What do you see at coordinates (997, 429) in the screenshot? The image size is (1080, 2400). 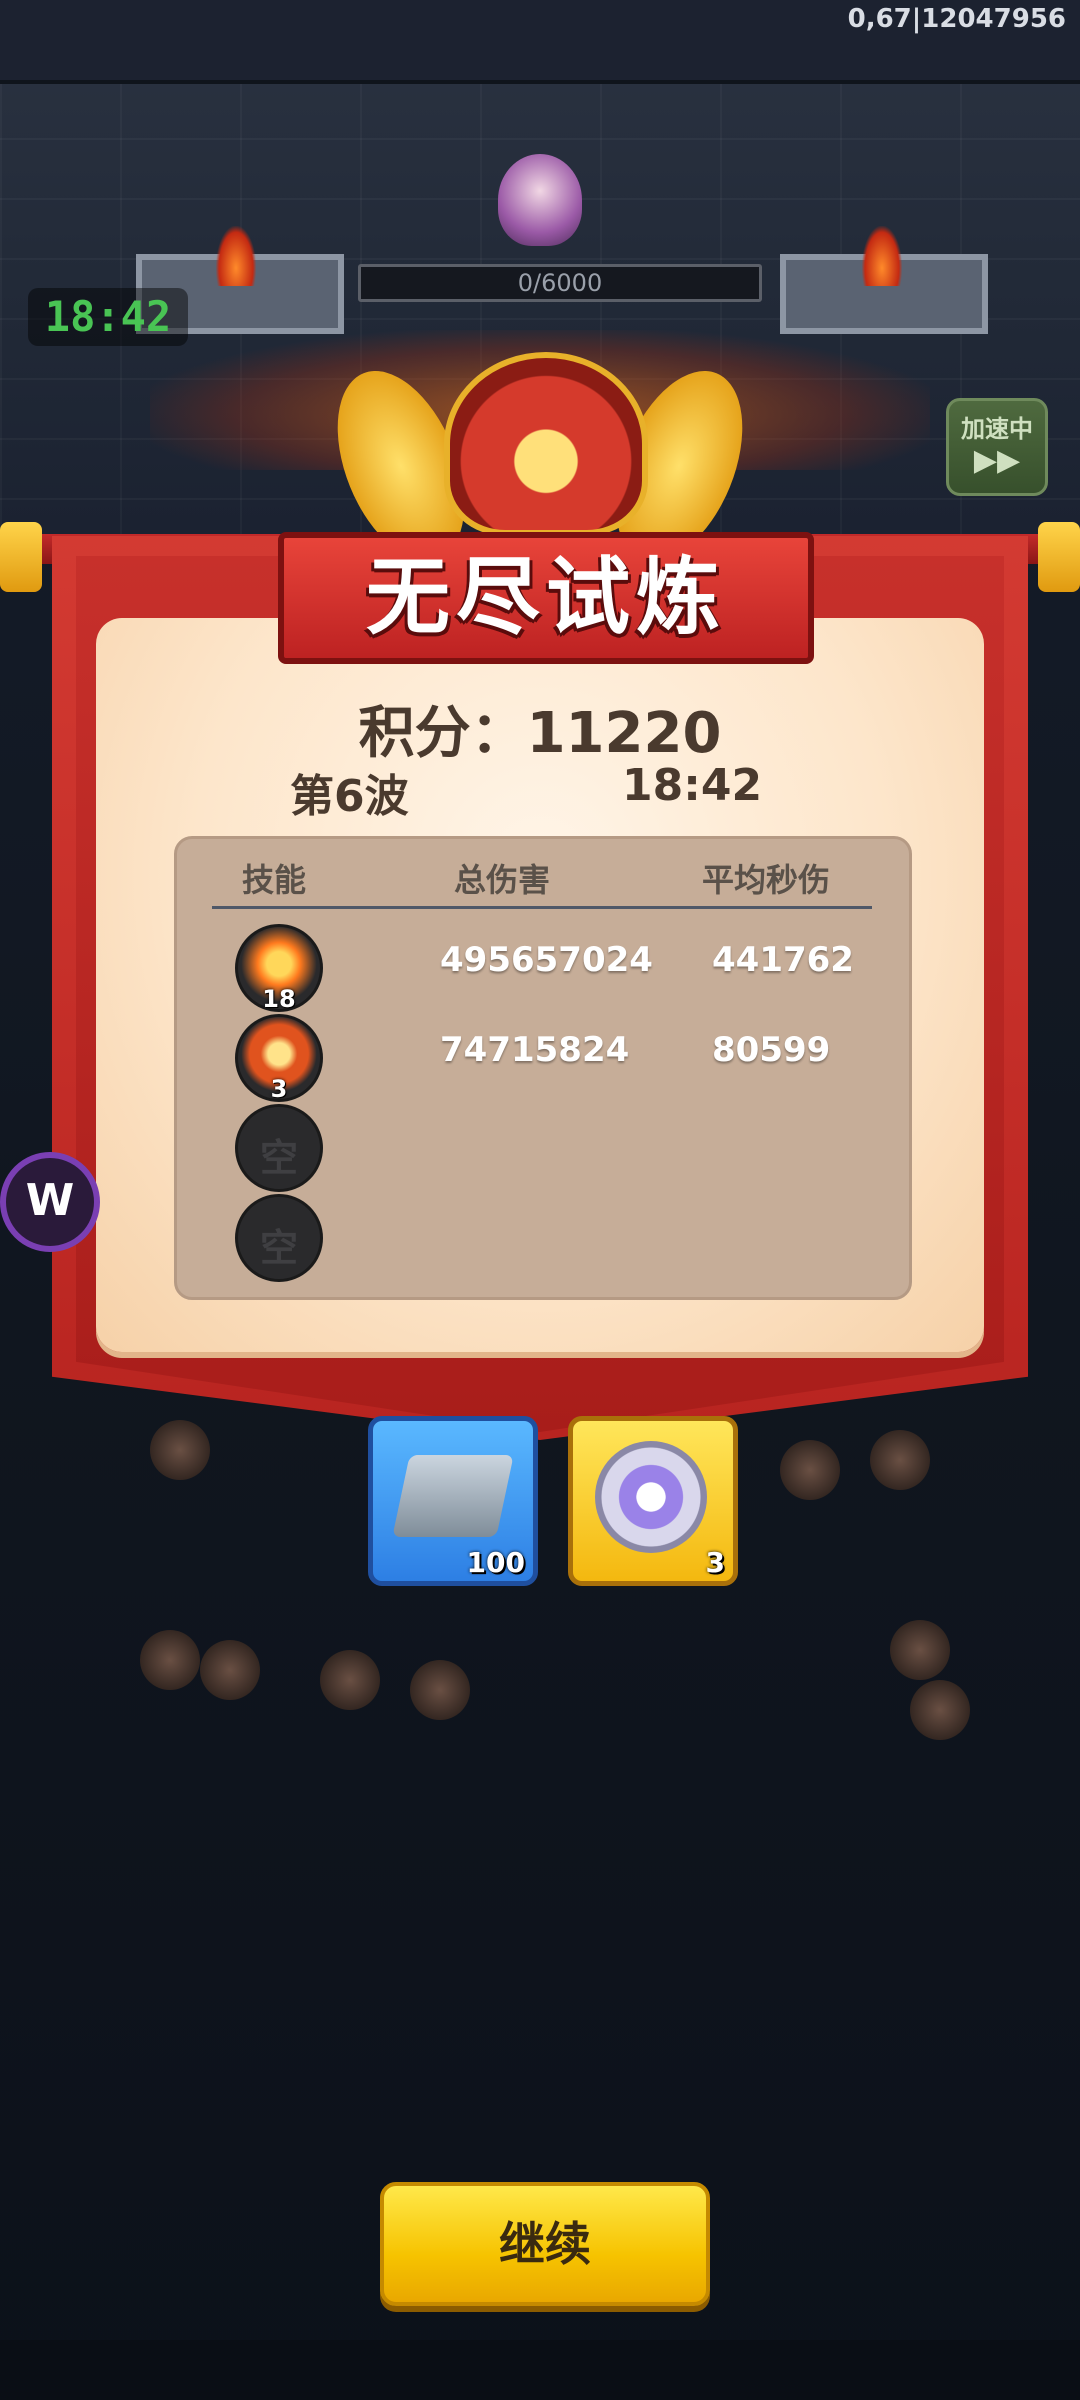 I see `speed-up-label: 加速中` at bounding box center [997, 429].